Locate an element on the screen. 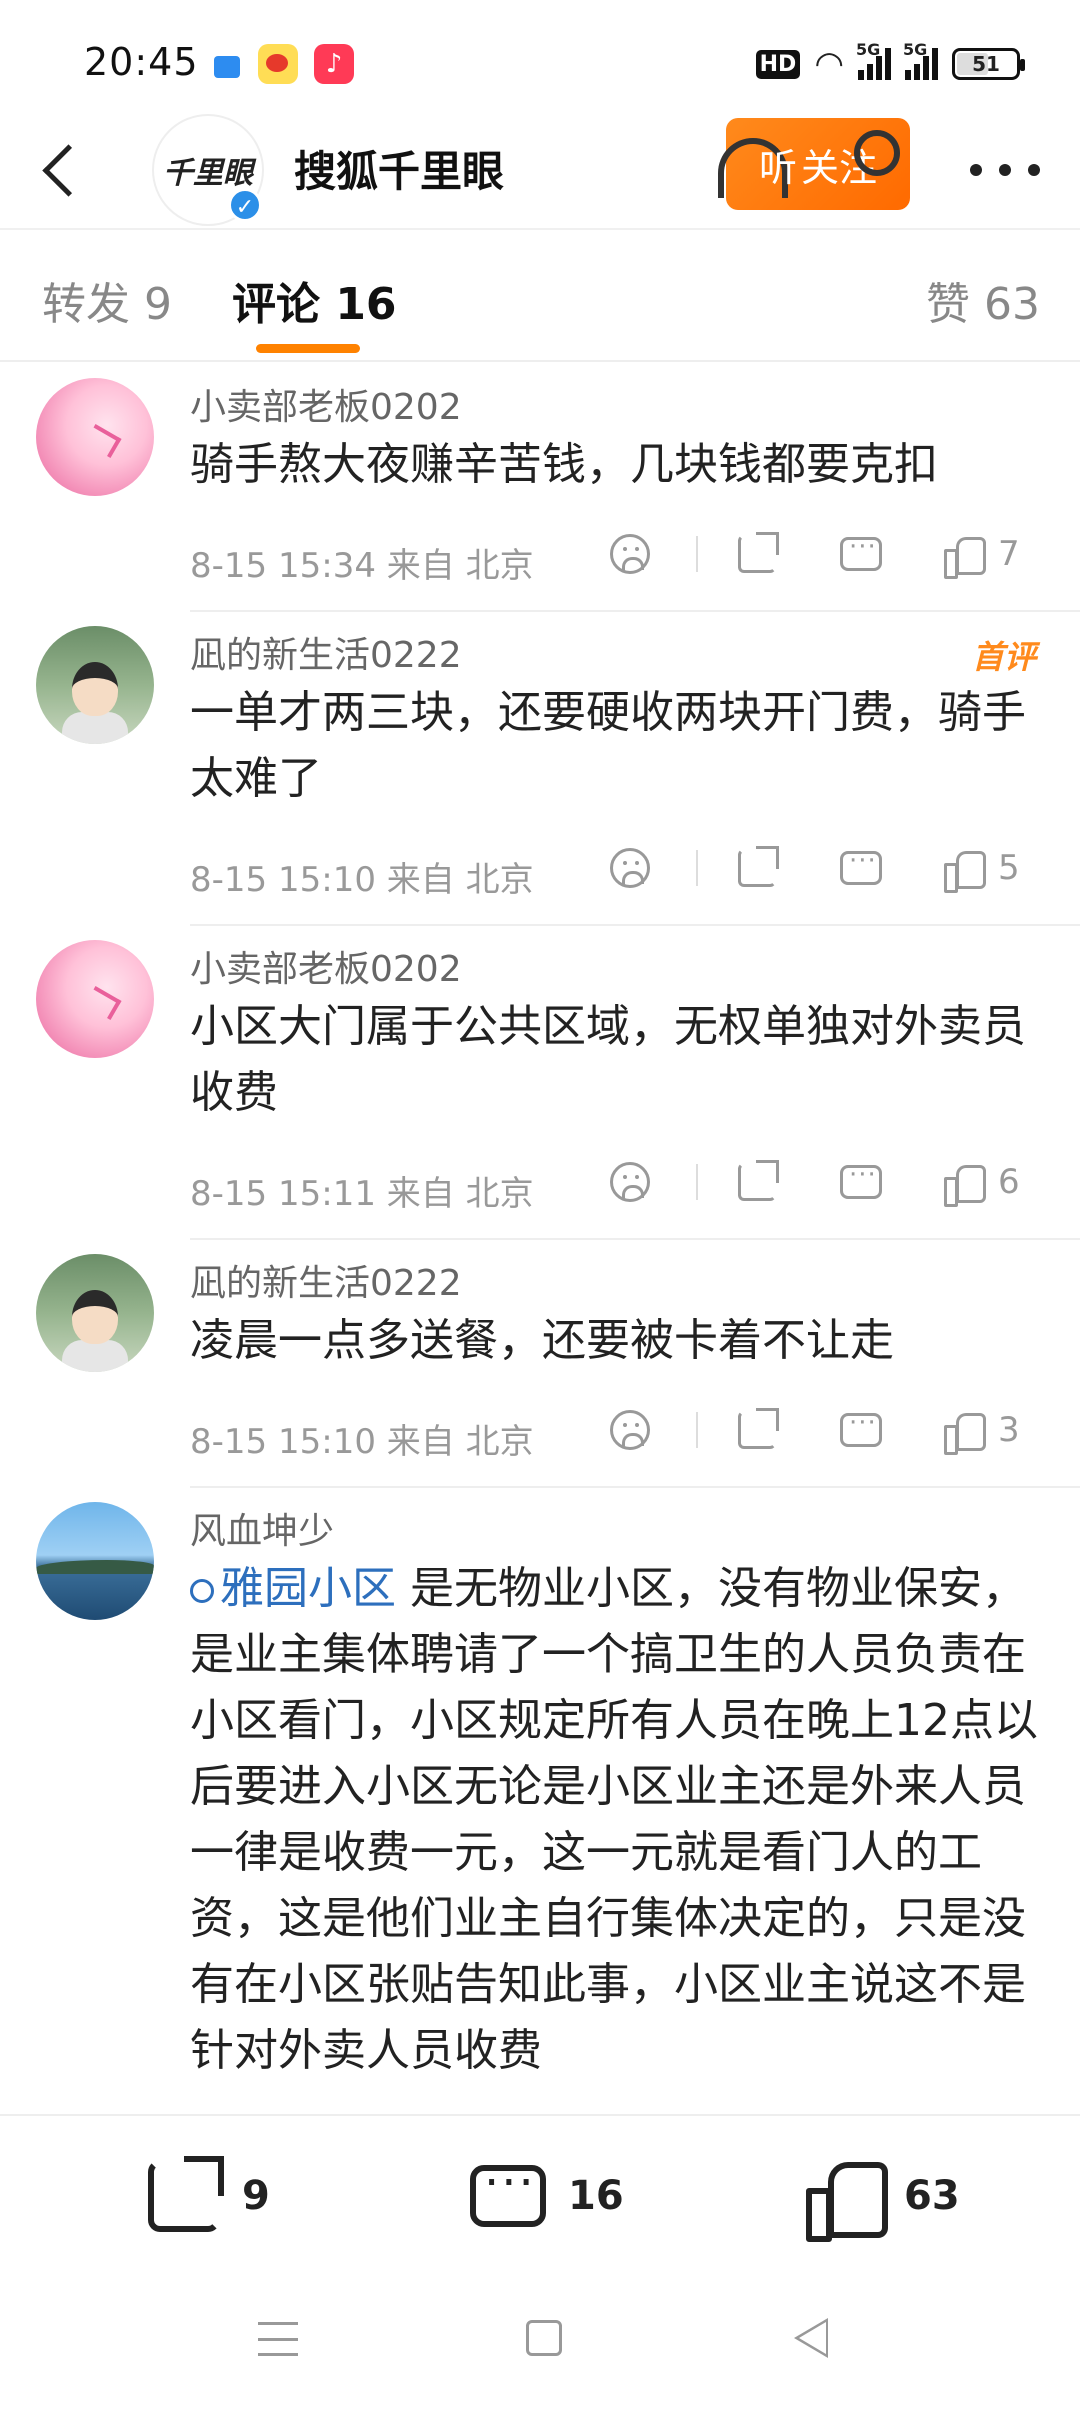  like-button: 6 is located at coordinates (982, 1182).